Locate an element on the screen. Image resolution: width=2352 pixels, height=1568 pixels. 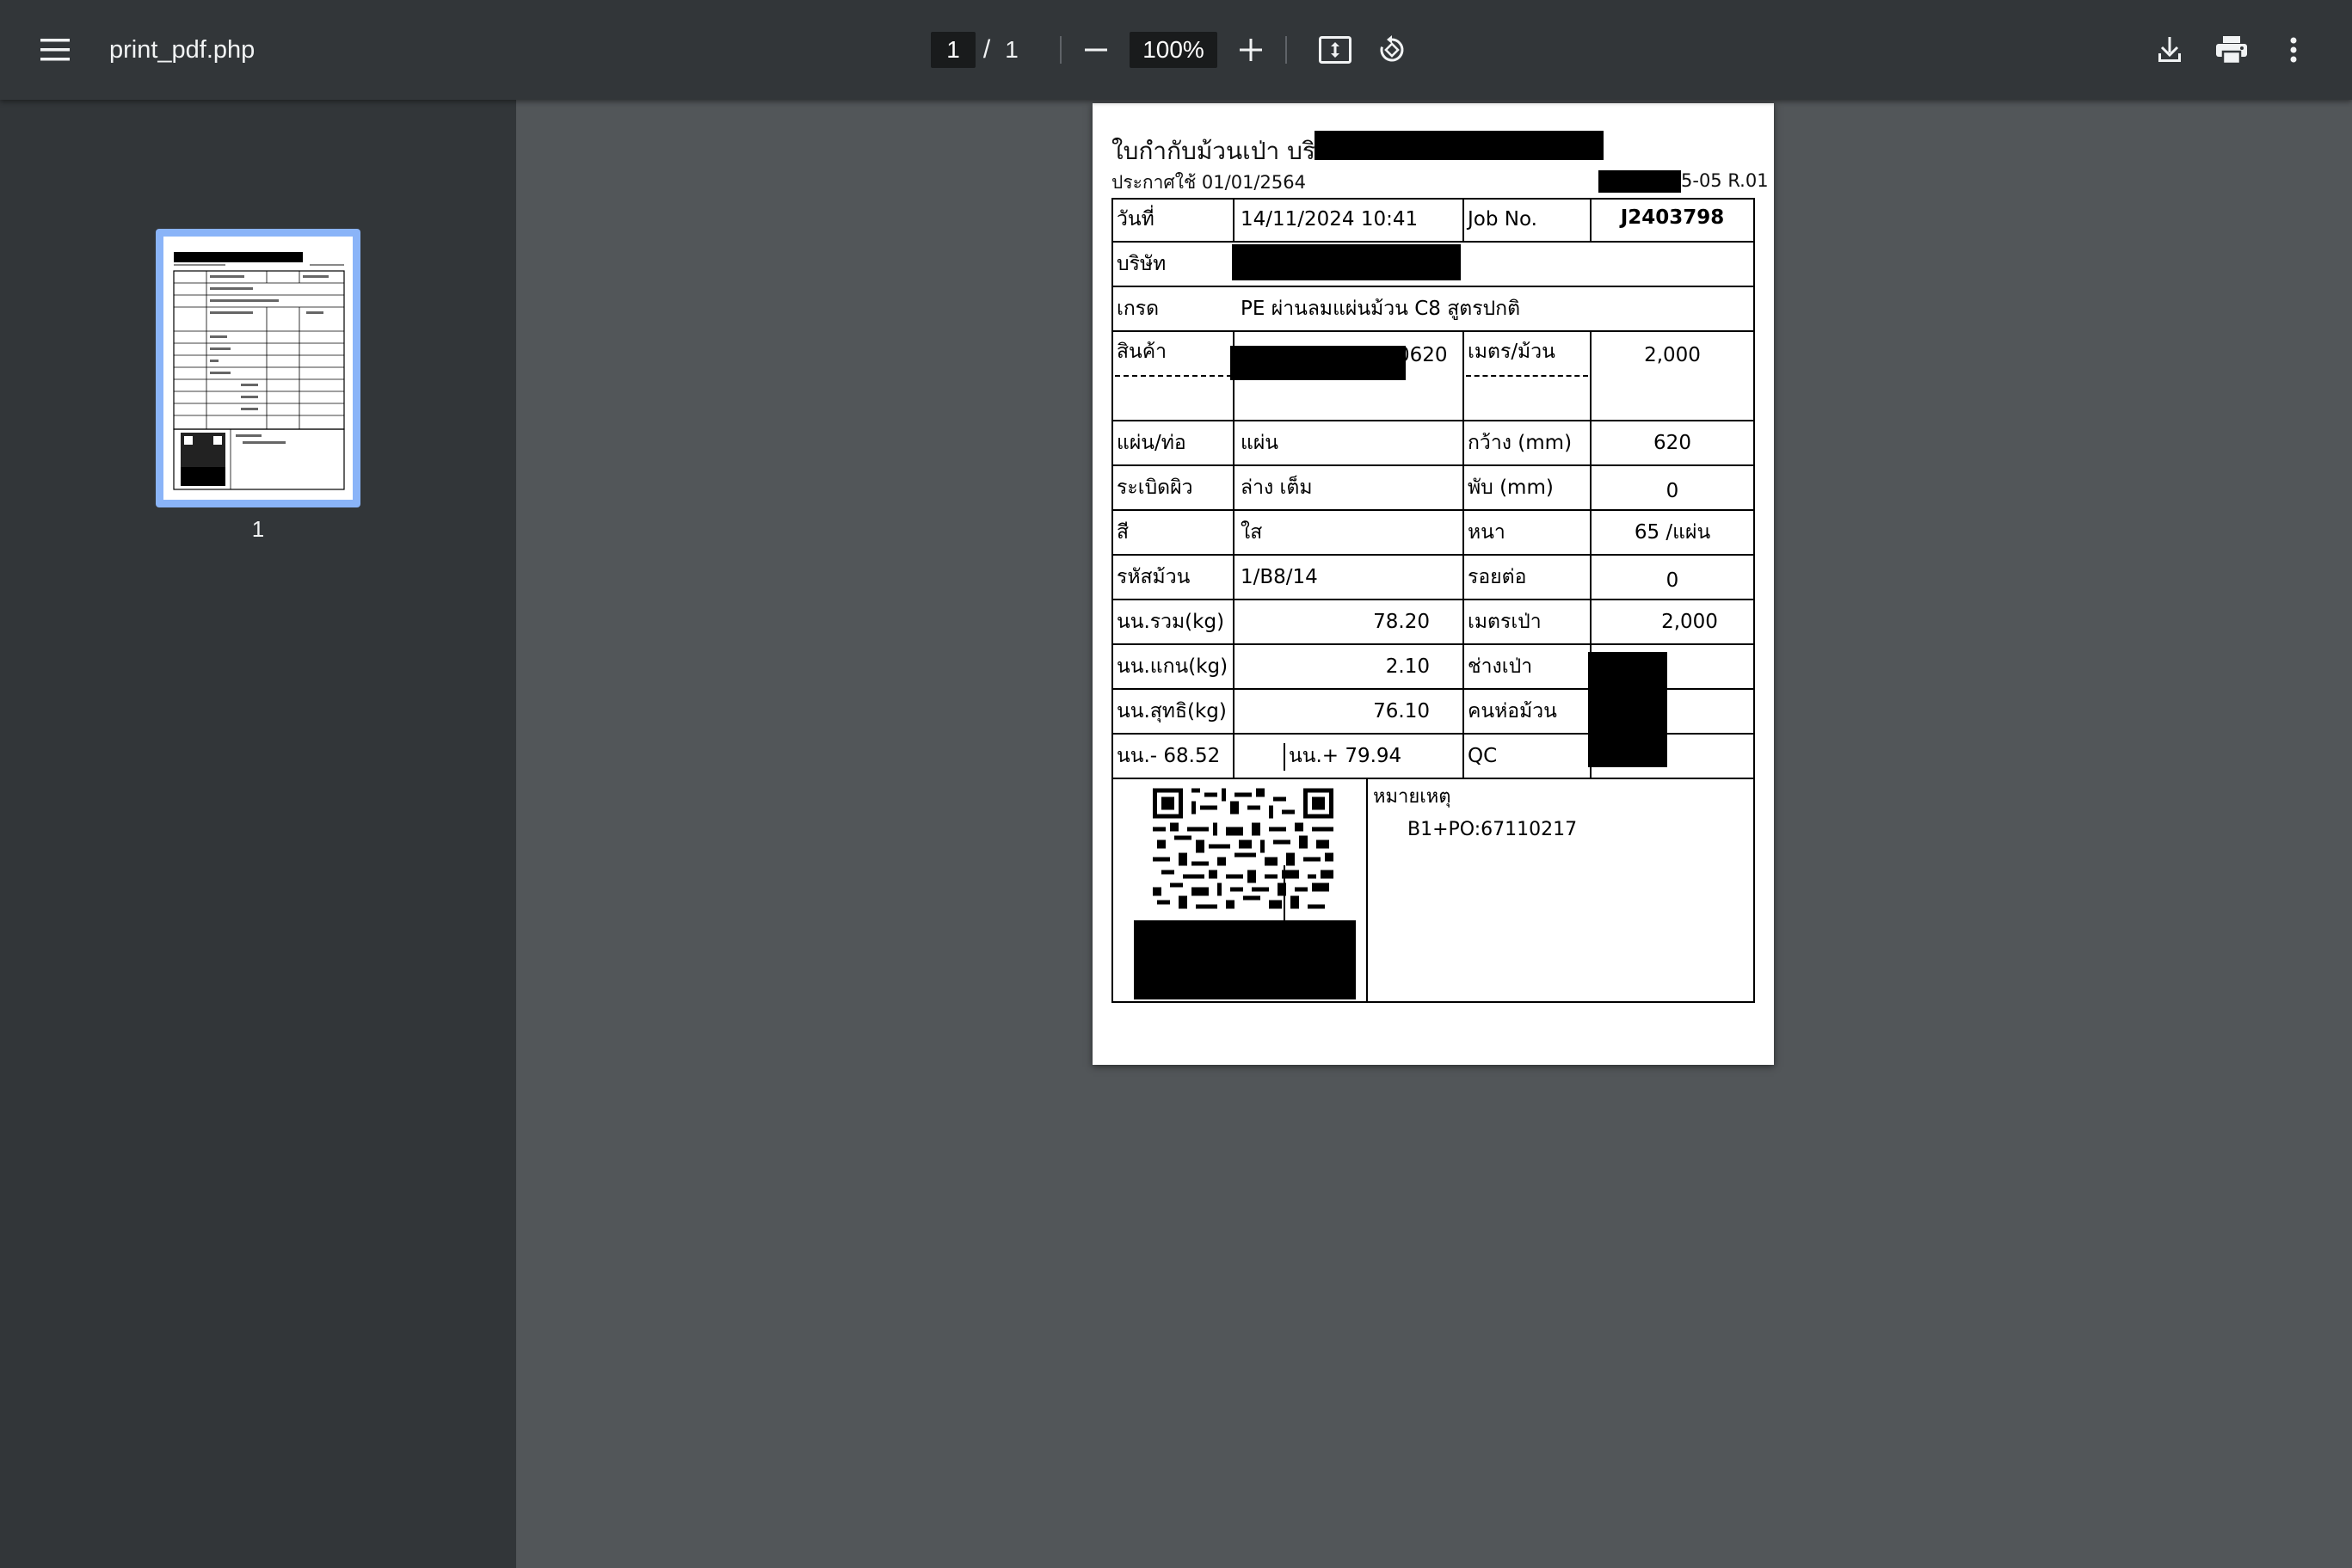
redaction-company is located at coordinates (1346, 262).